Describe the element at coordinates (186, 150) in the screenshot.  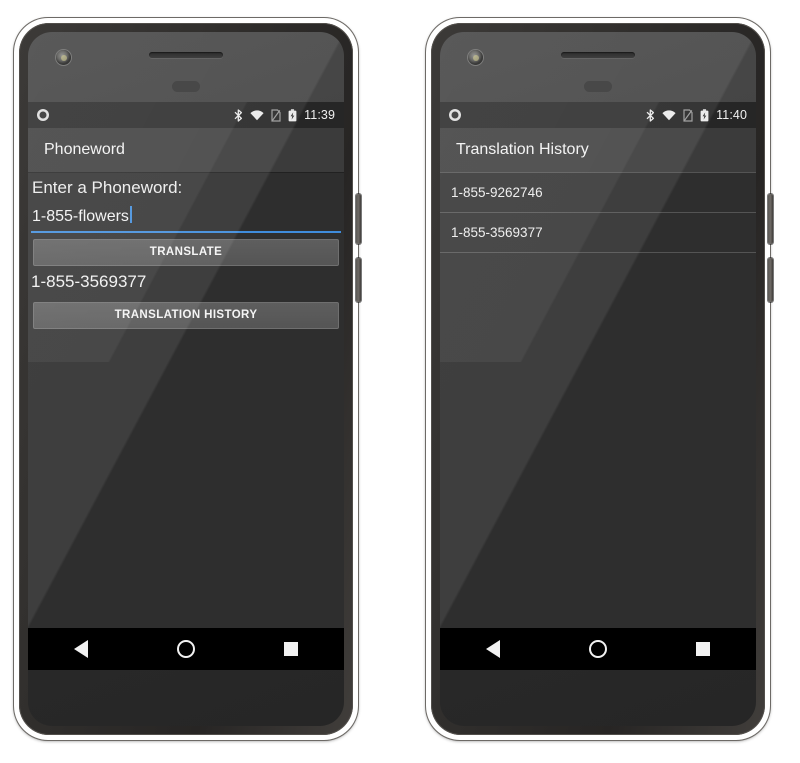
I see `app-bar: Phoneword` at that location.